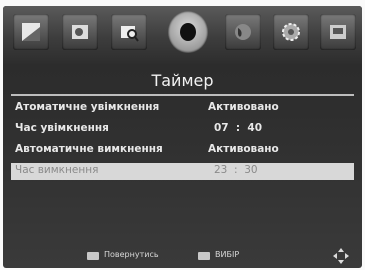  Describe the element at coordinates (80, 32) in the screenshot. I see `image-icon` at that location.